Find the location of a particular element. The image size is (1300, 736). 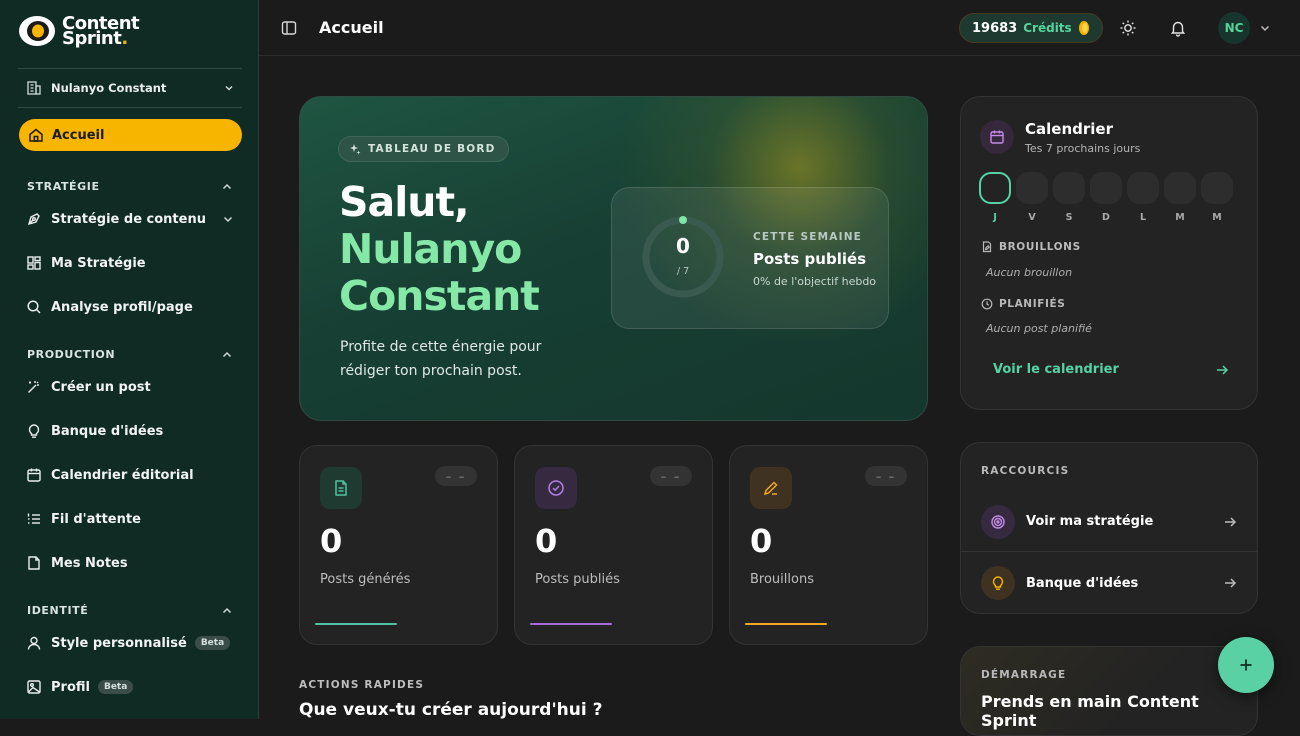

progress-ring-marker is located at coordinates (683, 220).